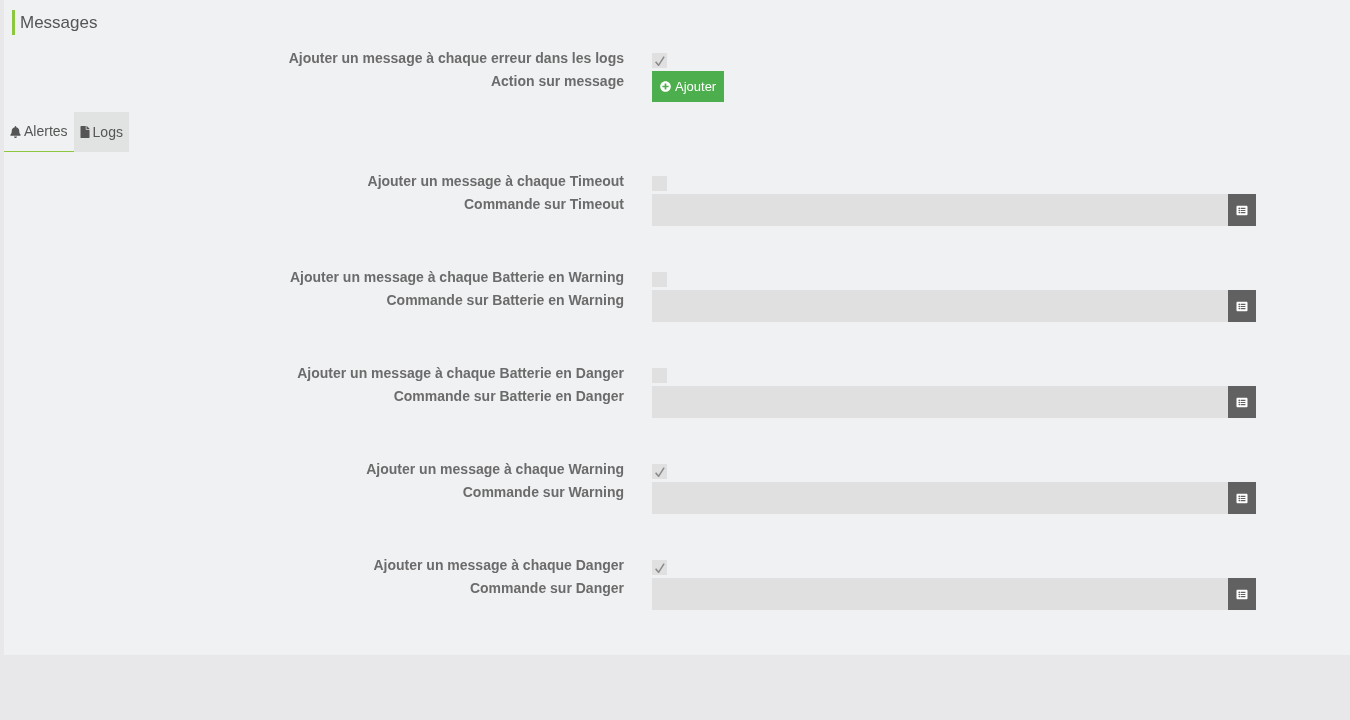 This screenshot has width=1350, height=720. Describe the element at coordinates (59, 22) in the screenshot. I see `section-title: Messages` at that location.